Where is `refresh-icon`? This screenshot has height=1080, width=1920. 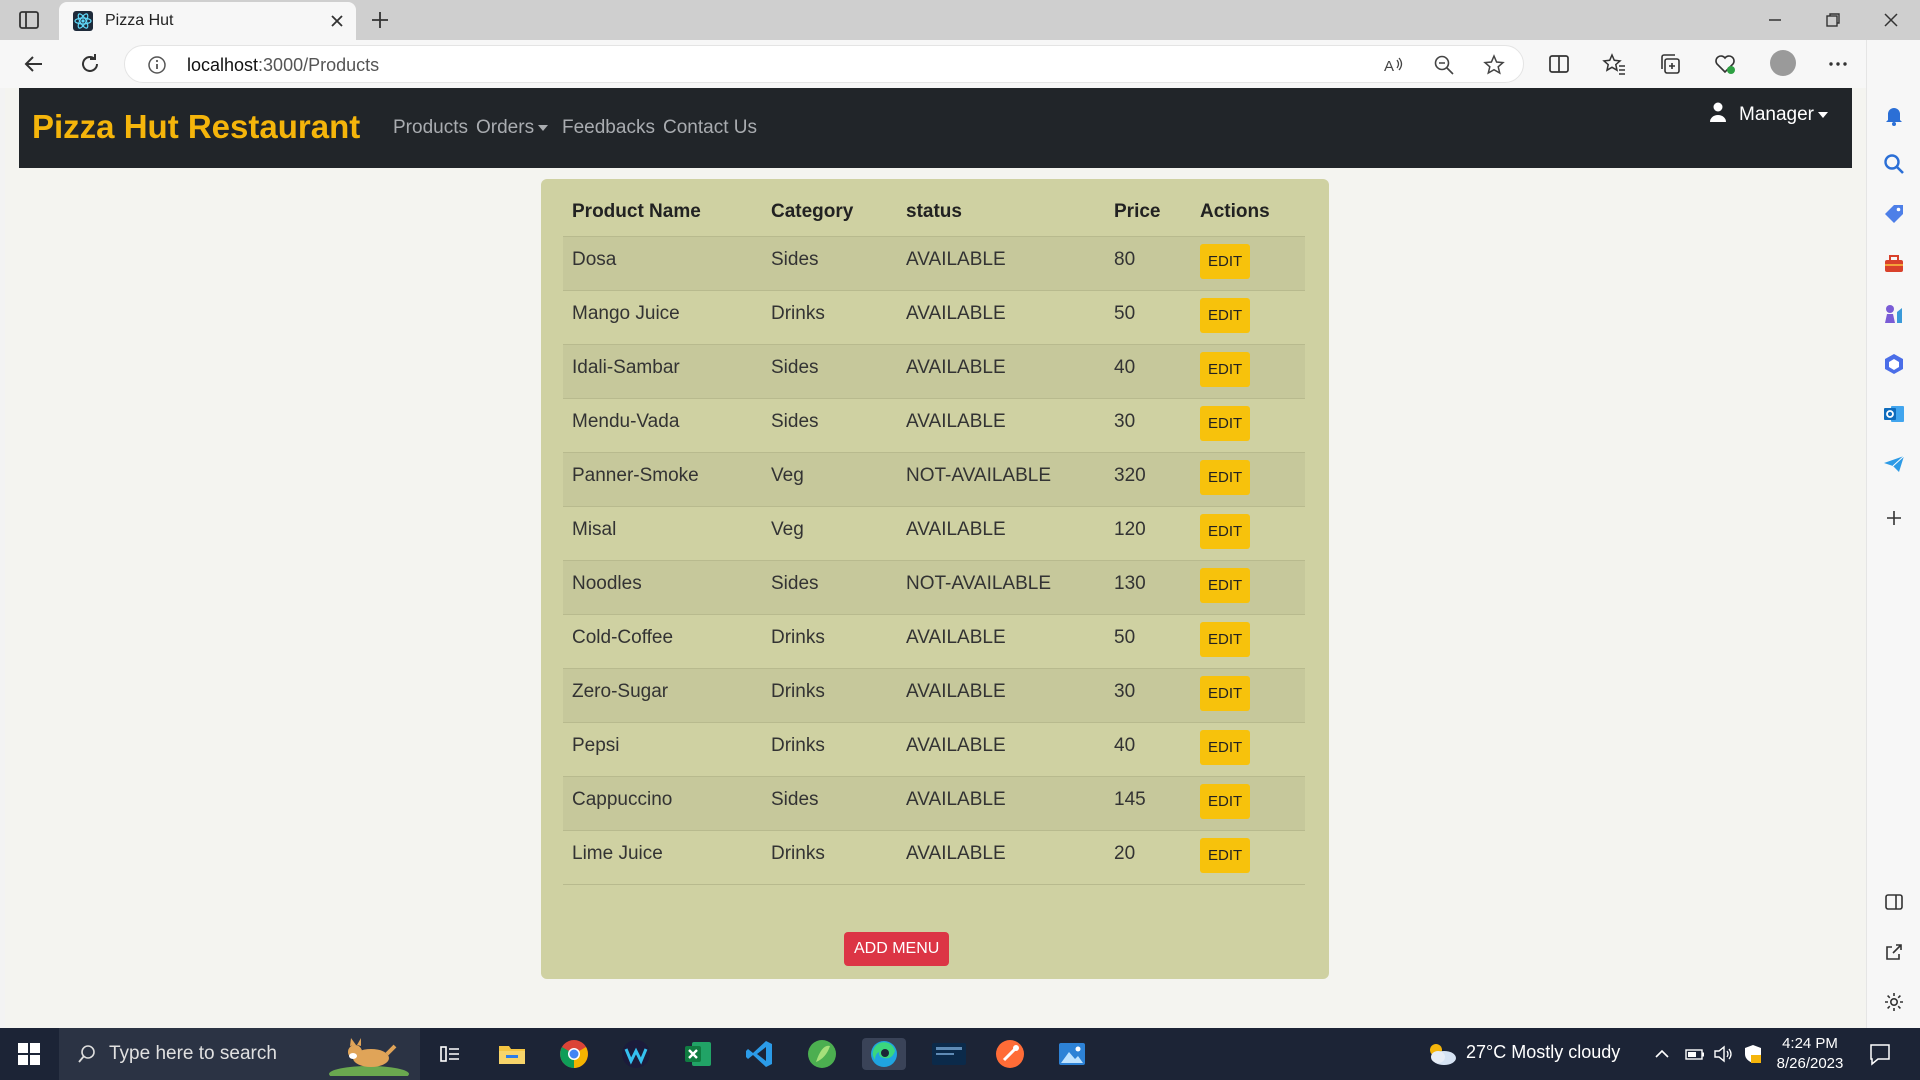 refresh-icon is located at coordinates (90, 64).